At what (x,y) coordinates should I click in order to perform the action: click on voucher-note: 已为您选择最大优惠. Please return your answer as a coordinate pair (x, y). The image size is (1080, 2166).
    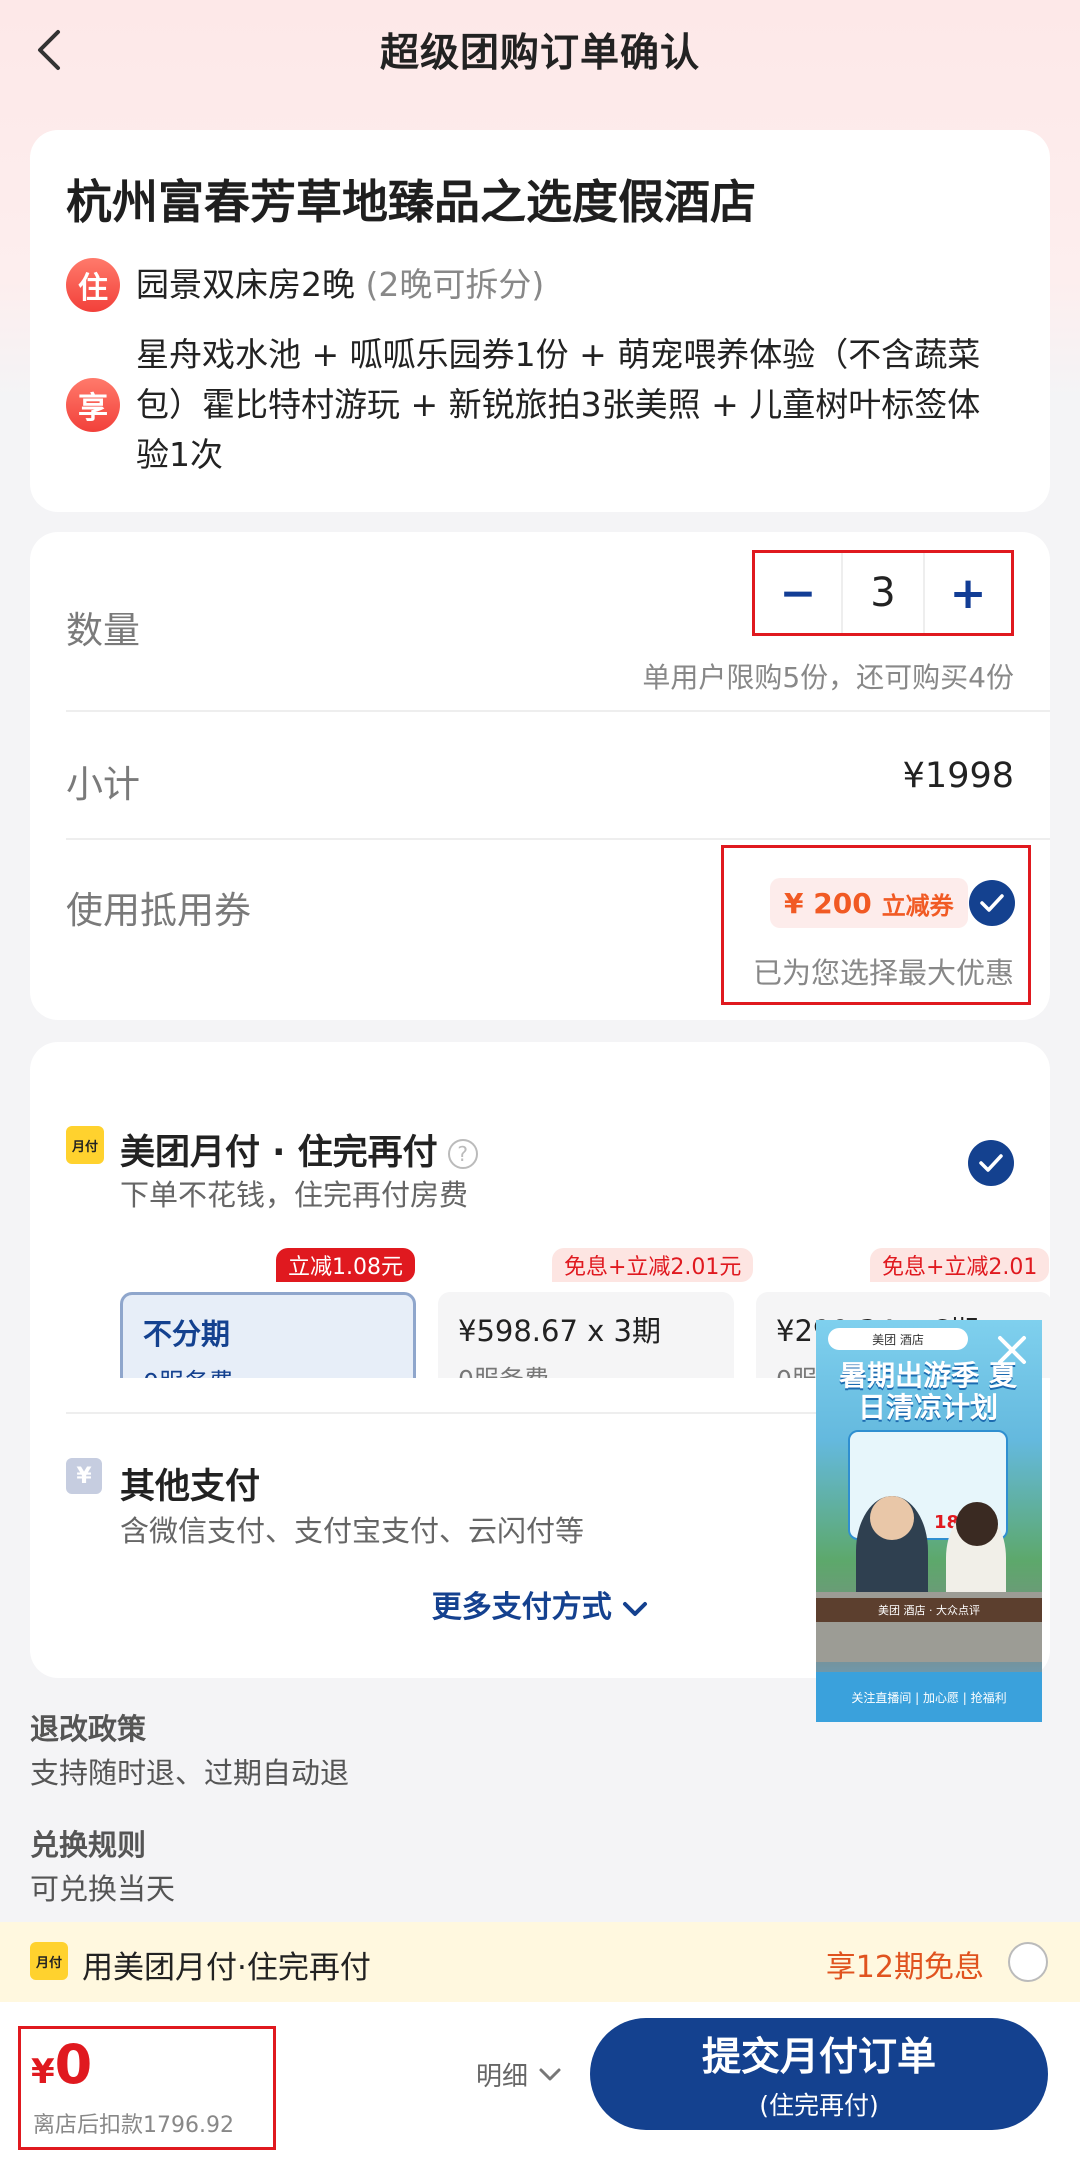
    Looking at the image, I should click on (883, 973).